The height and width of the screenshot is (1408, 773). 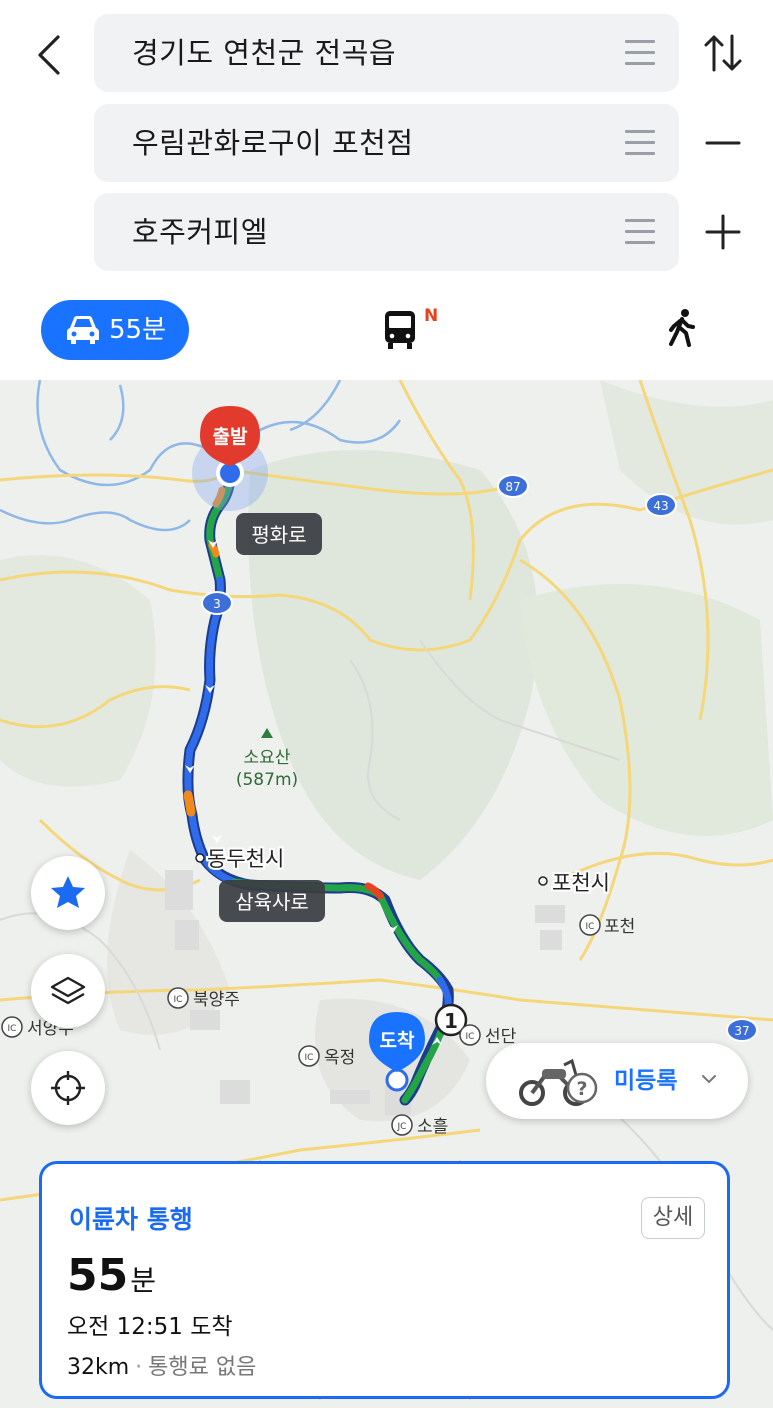 I want to click on waypoint-field: 우림관화로구이 포천점, so click(x=386, y=143).